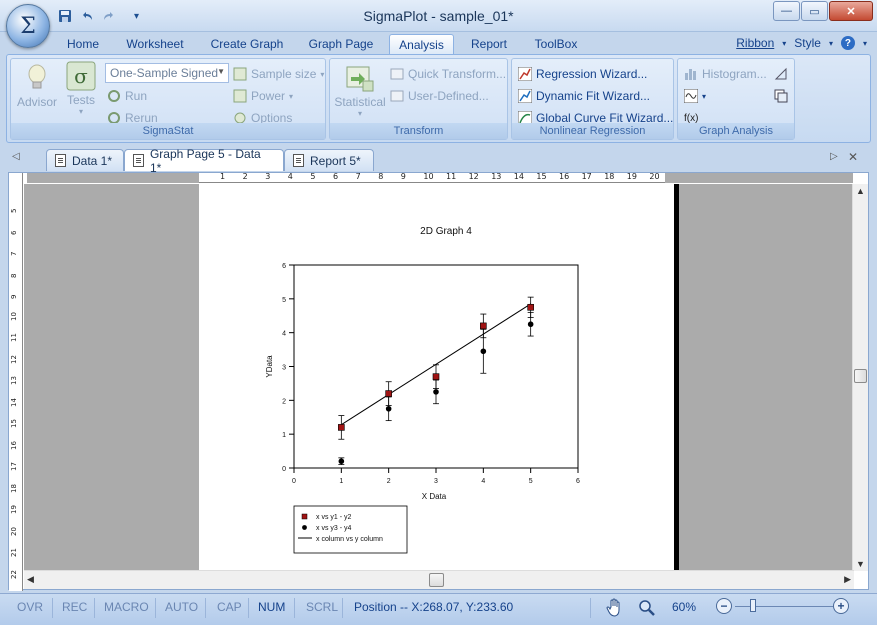  I want to click on power-icon, so click(240, 96).